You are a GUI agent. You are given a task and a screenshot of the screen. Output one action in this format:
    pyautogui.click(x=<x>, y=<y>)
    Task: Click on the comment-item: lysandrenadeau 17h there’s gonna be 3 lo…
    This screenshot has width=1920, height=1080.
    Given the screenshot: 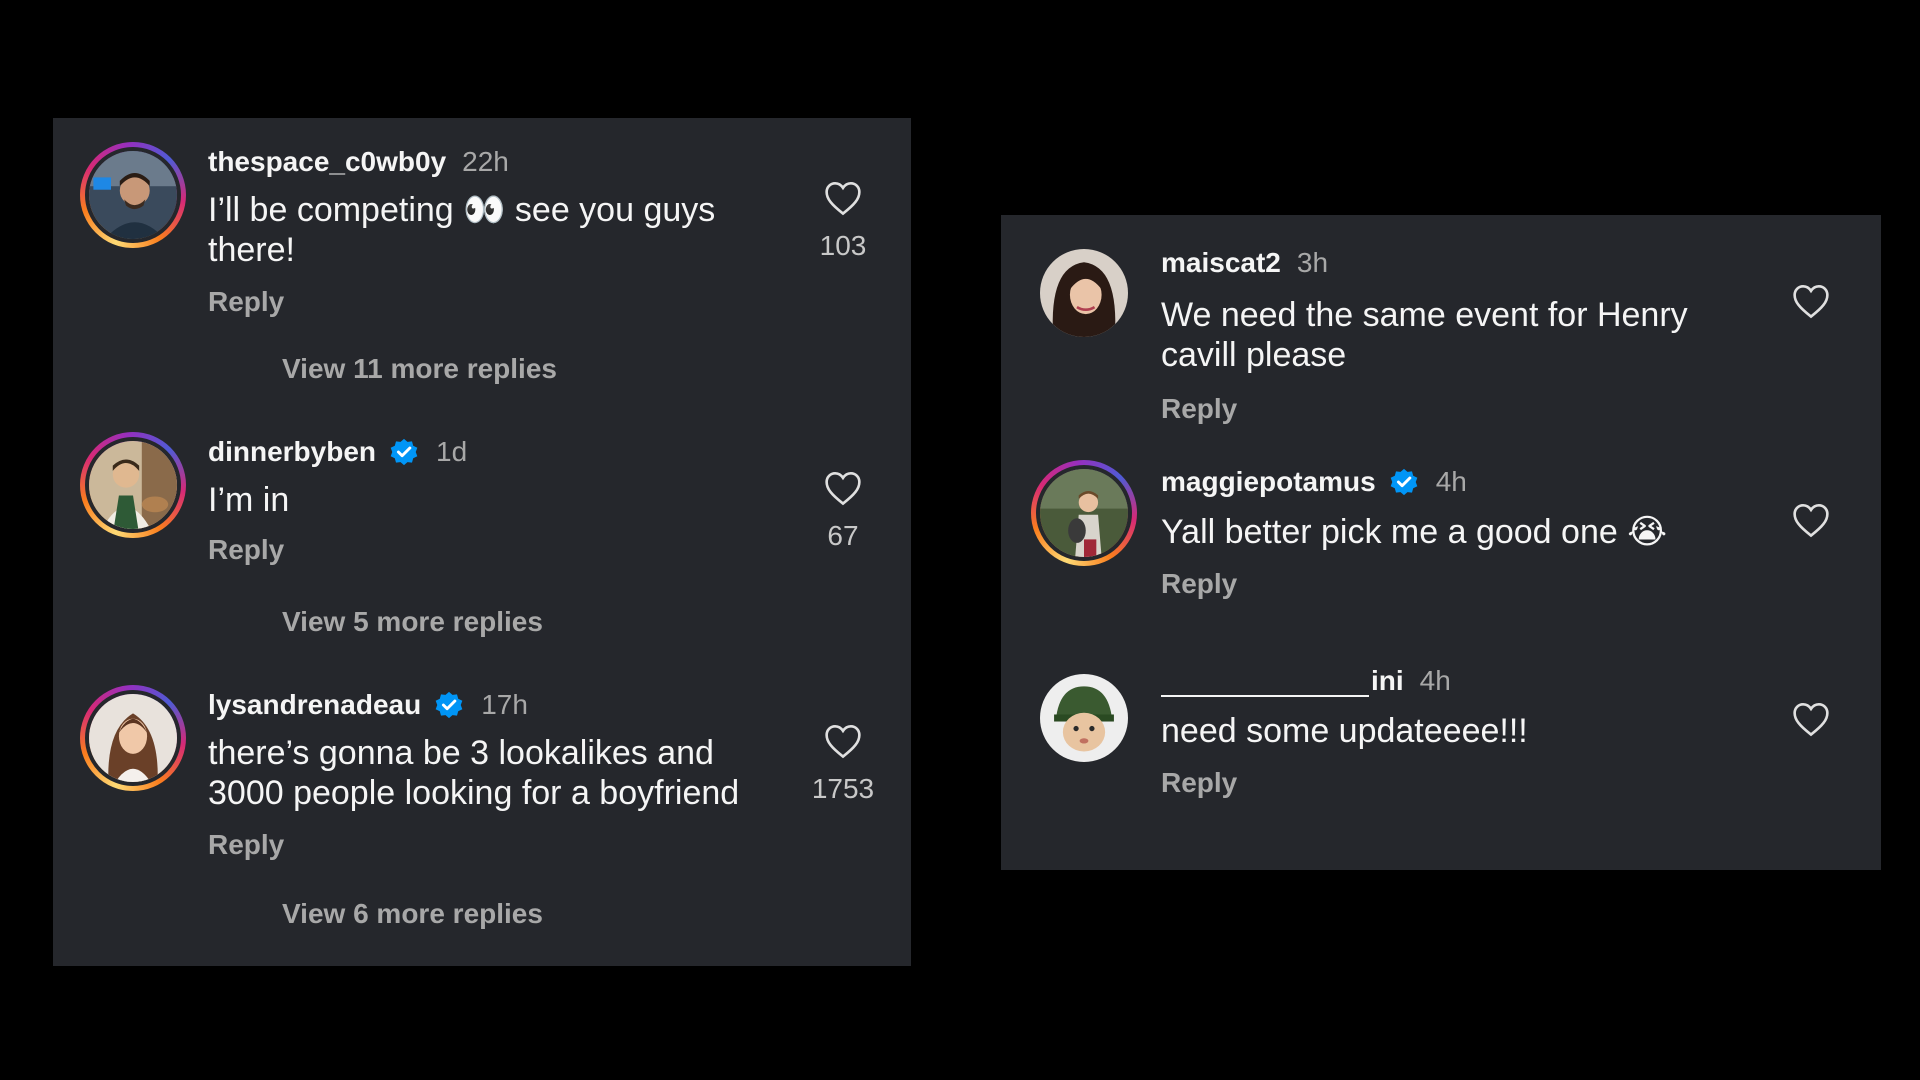 What is the action you would take?
    pyautogui.click(x=482, y=771)
    